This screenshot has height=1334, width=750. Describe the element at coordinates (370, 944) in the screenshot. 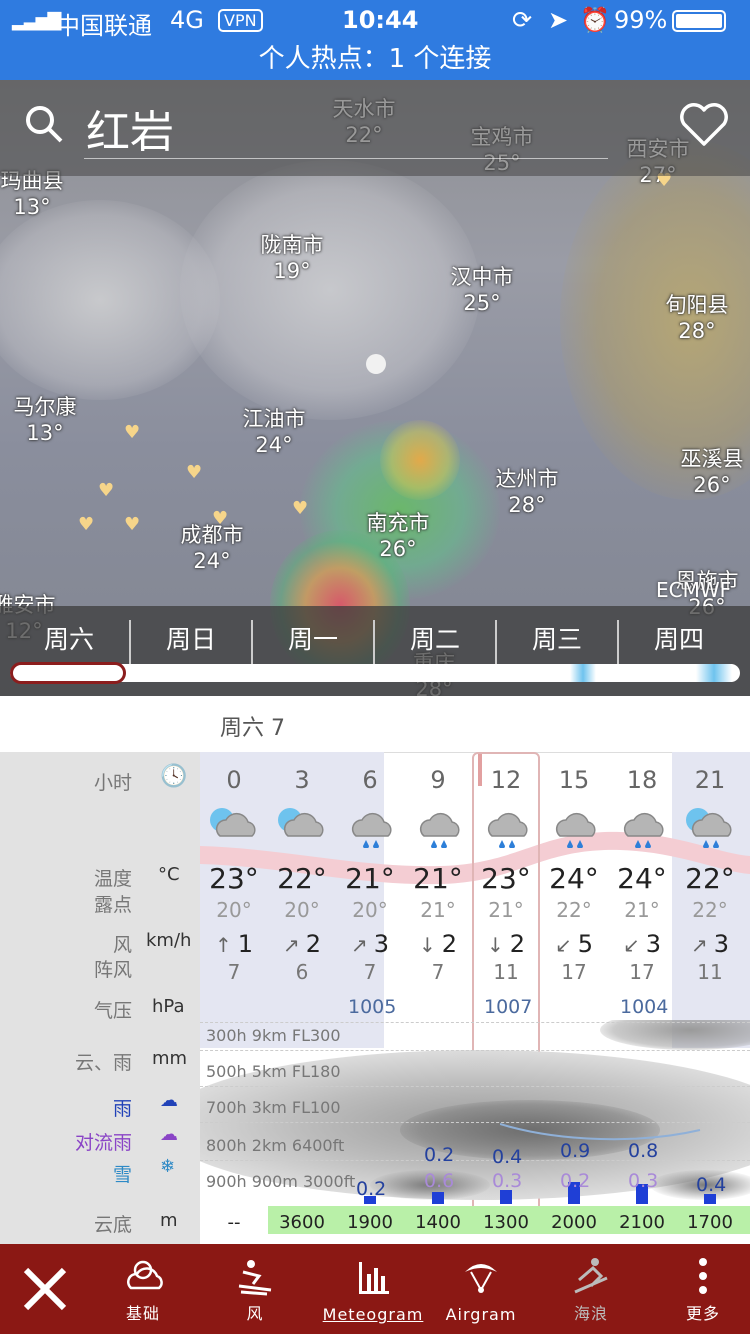

I see `wind-cell: ↗ 3` at that location.